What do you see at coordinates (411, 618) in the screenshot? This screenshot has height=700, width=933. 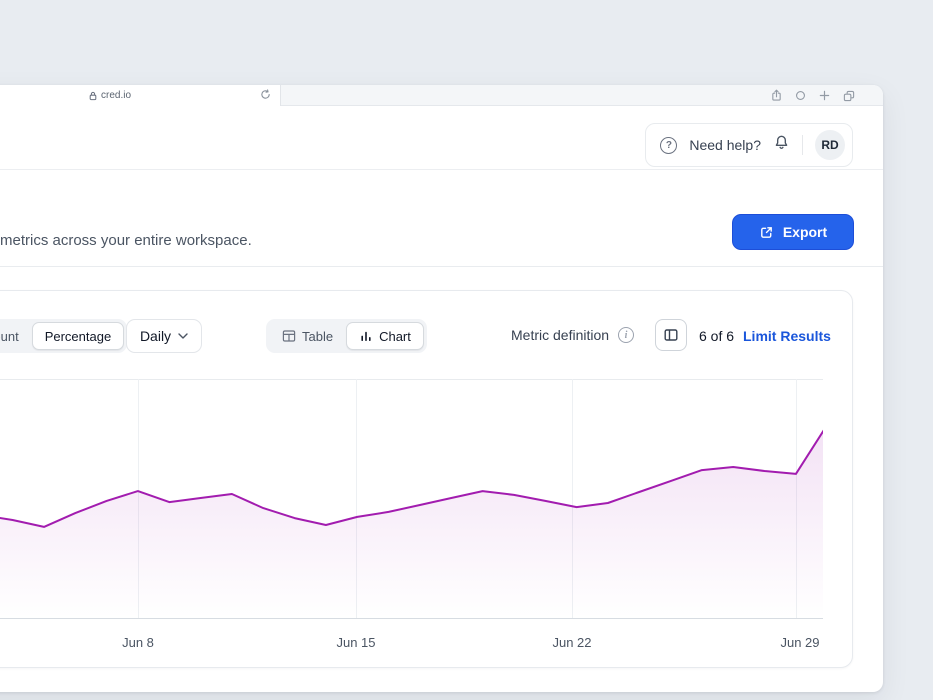 I see `axis-line-bottom` at bounding box center [411, 618].